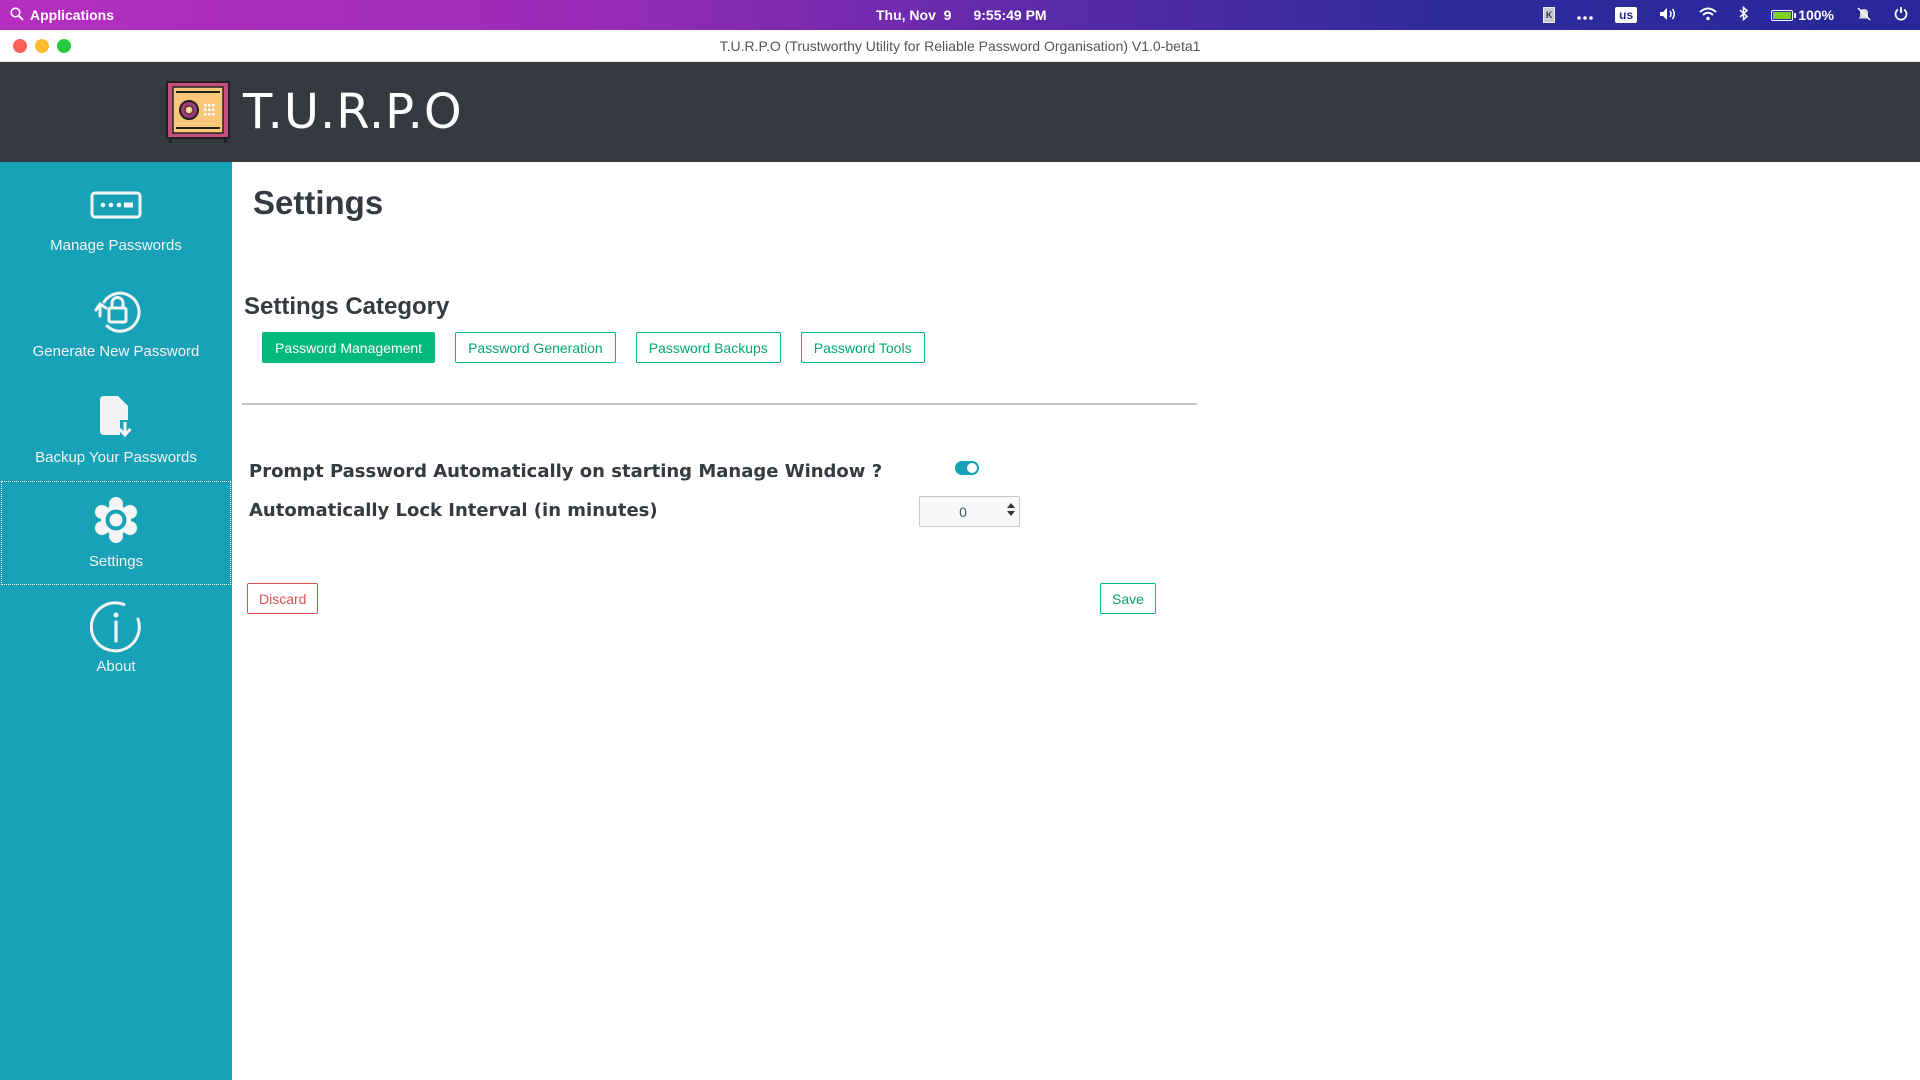  Describe the element at coordinates (349, 347) in the screenshot. I see `tab-password-management: Password Management` at that location.